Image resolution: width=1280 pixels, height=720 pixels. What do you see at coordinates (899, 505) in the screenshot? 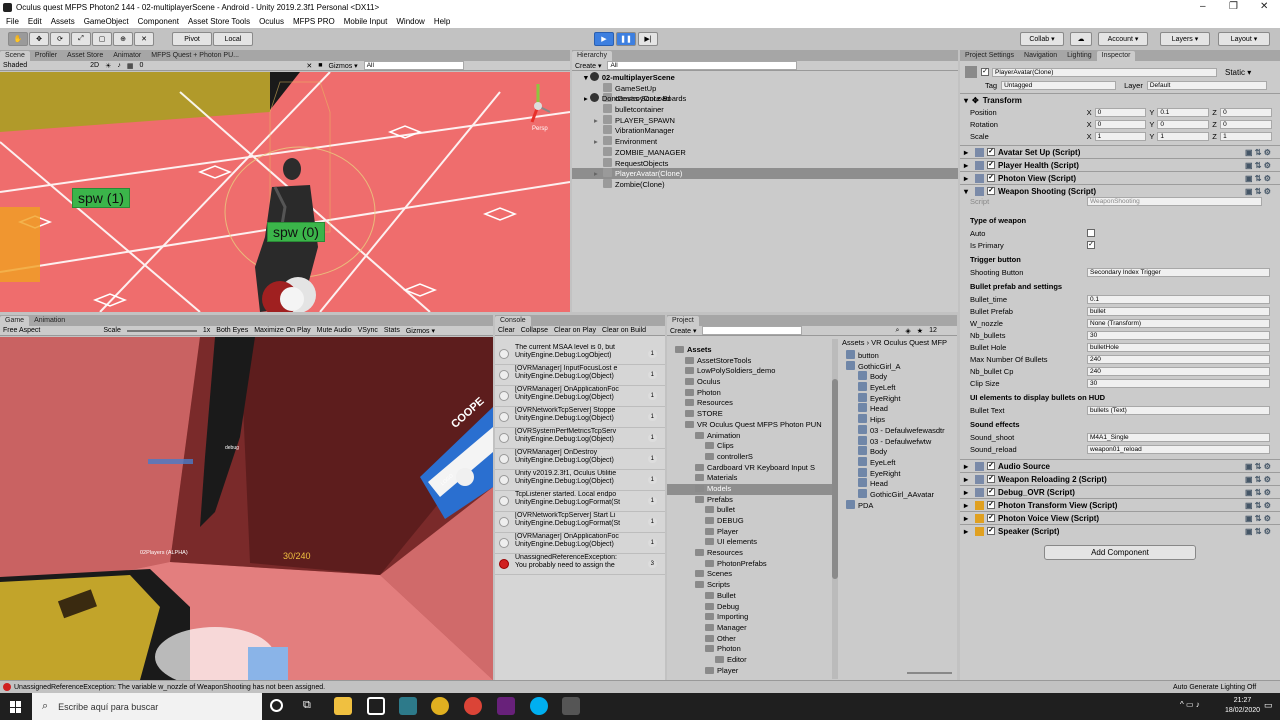
I see `project-asset-item: PDA` at bounding box center [899, 505].